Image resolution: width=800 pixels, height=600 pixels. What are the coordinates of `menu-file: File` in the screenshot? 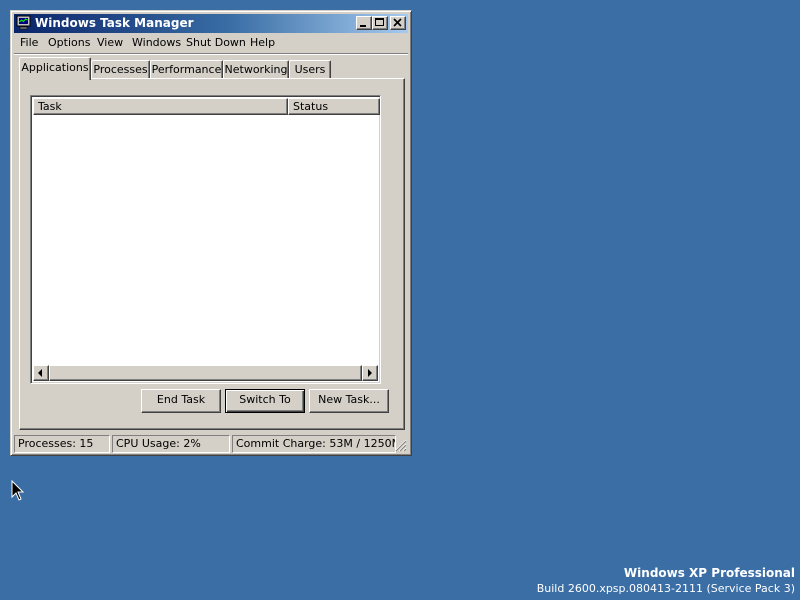 It's located at (29, 43).